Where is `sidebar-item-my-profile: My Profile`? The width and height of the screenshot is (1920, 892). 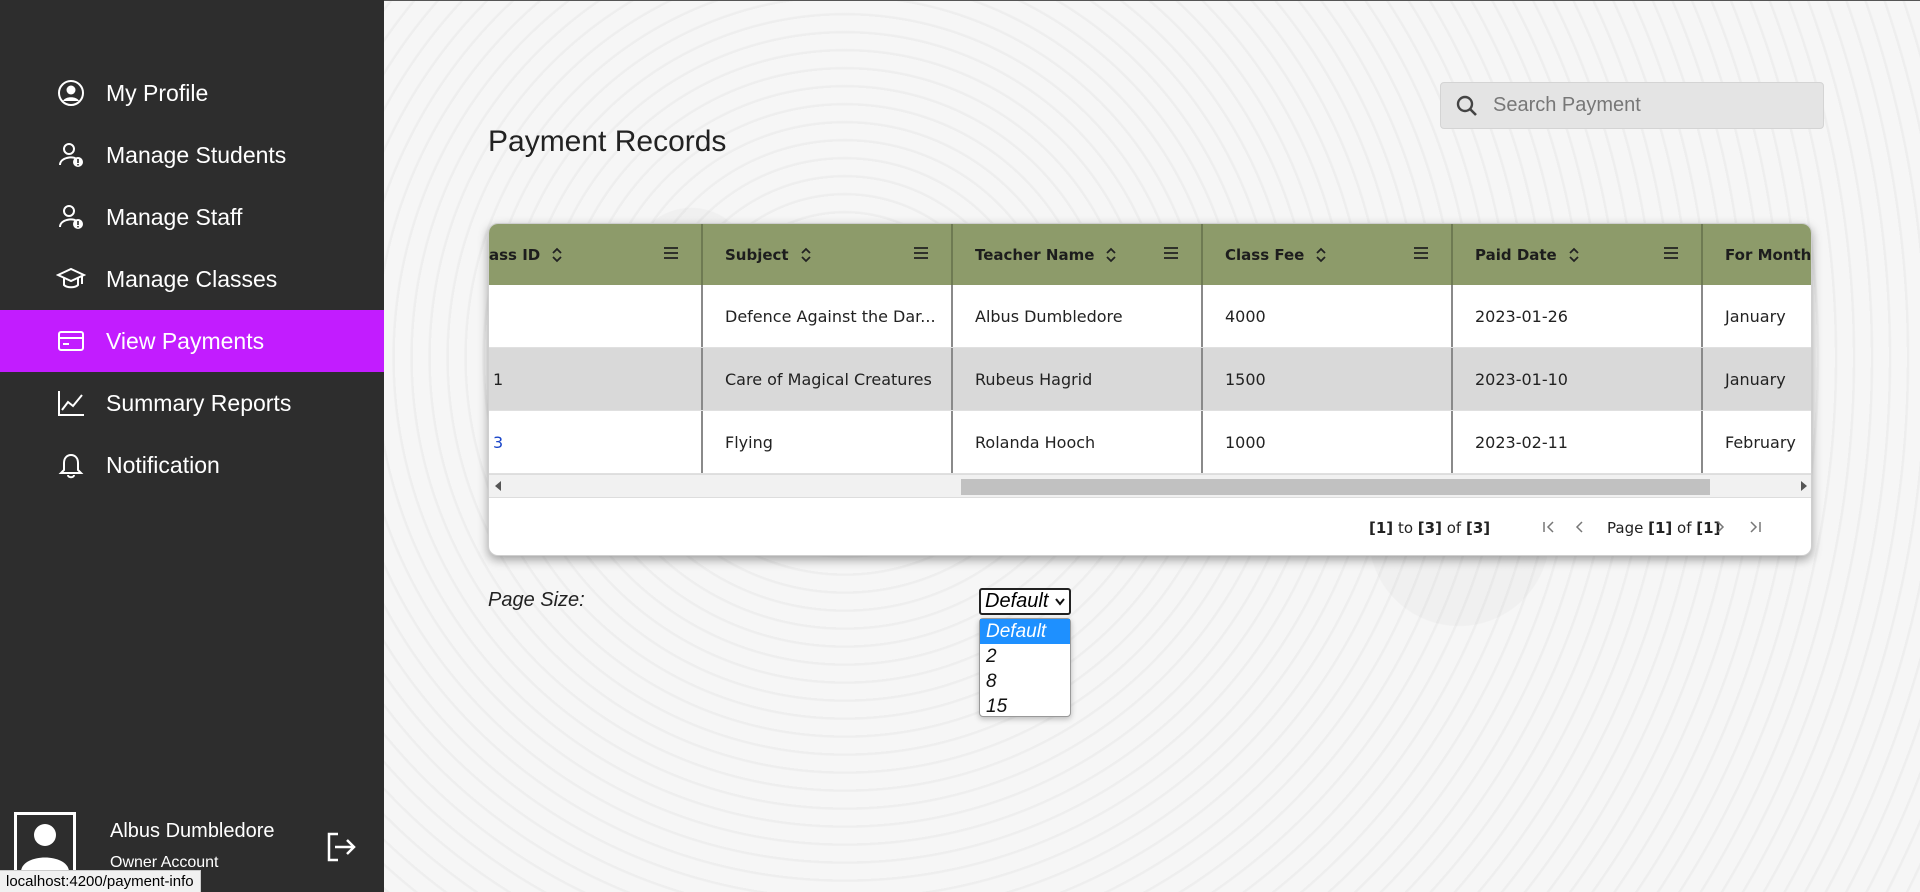
sidebar-item-my-profile: My Profile is located at coordinates (192, 93).